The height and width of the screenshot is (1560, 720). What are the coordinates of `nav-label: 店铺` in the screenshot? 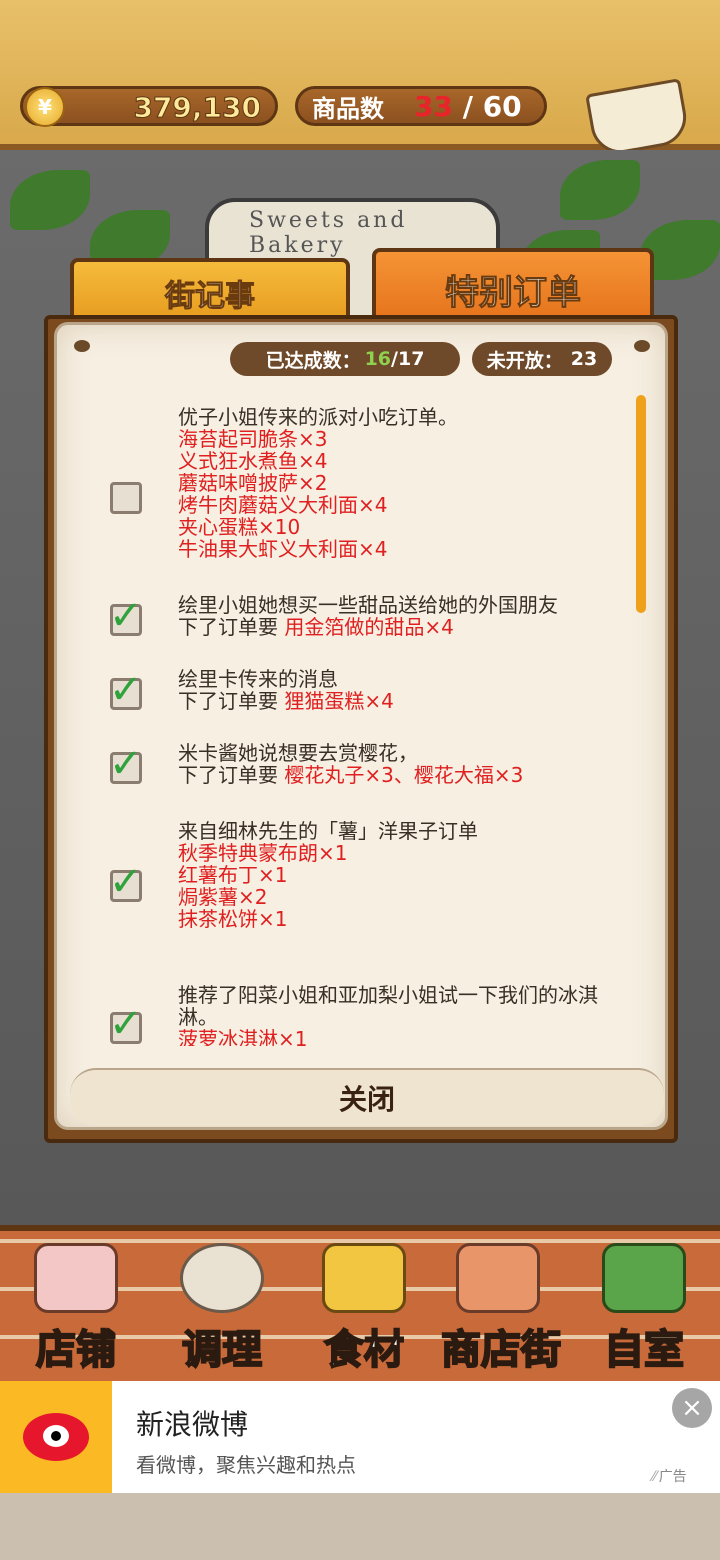 It's located at (76, 1350).